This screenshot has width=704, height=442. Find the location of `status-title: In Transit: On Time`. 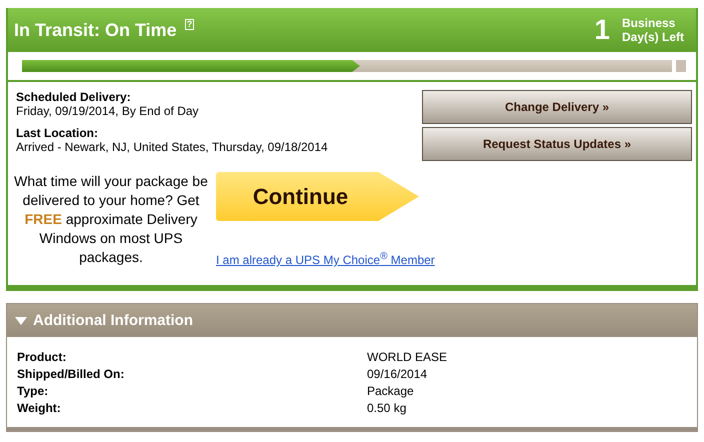

status-title: In Transit: On Time is located at coordinates (95, 30).